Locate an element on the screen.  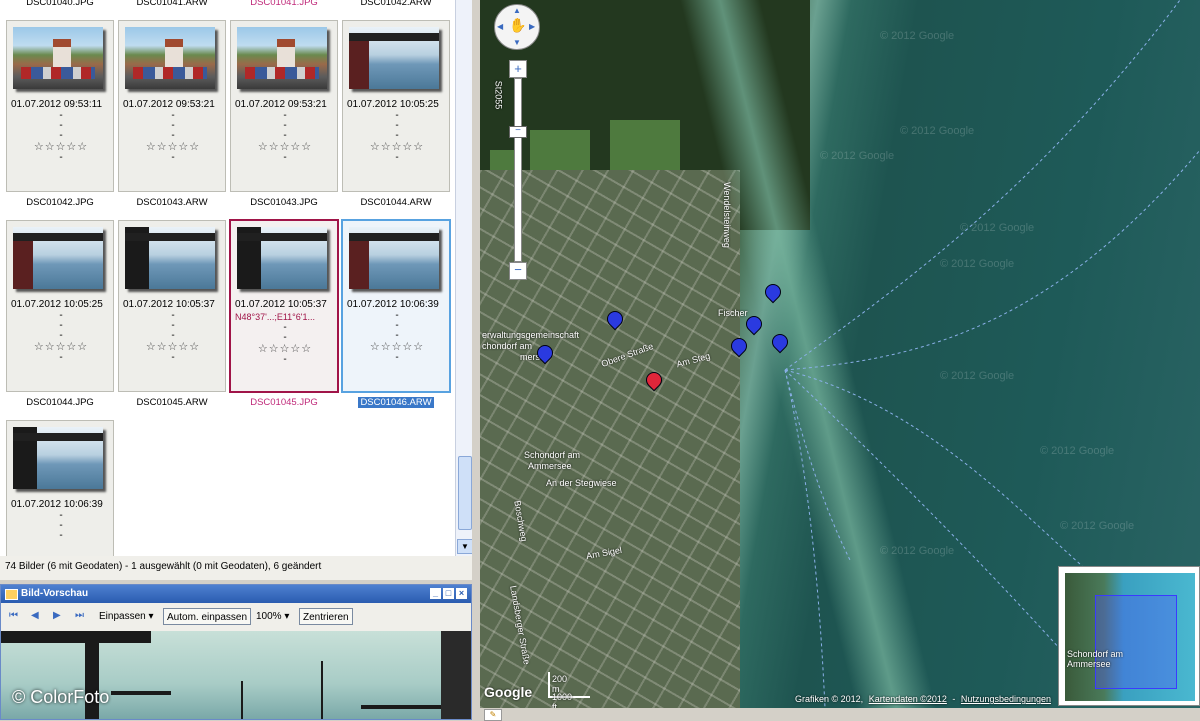
map-bottom-strip: ✎ is located at coordinates (840, 714).